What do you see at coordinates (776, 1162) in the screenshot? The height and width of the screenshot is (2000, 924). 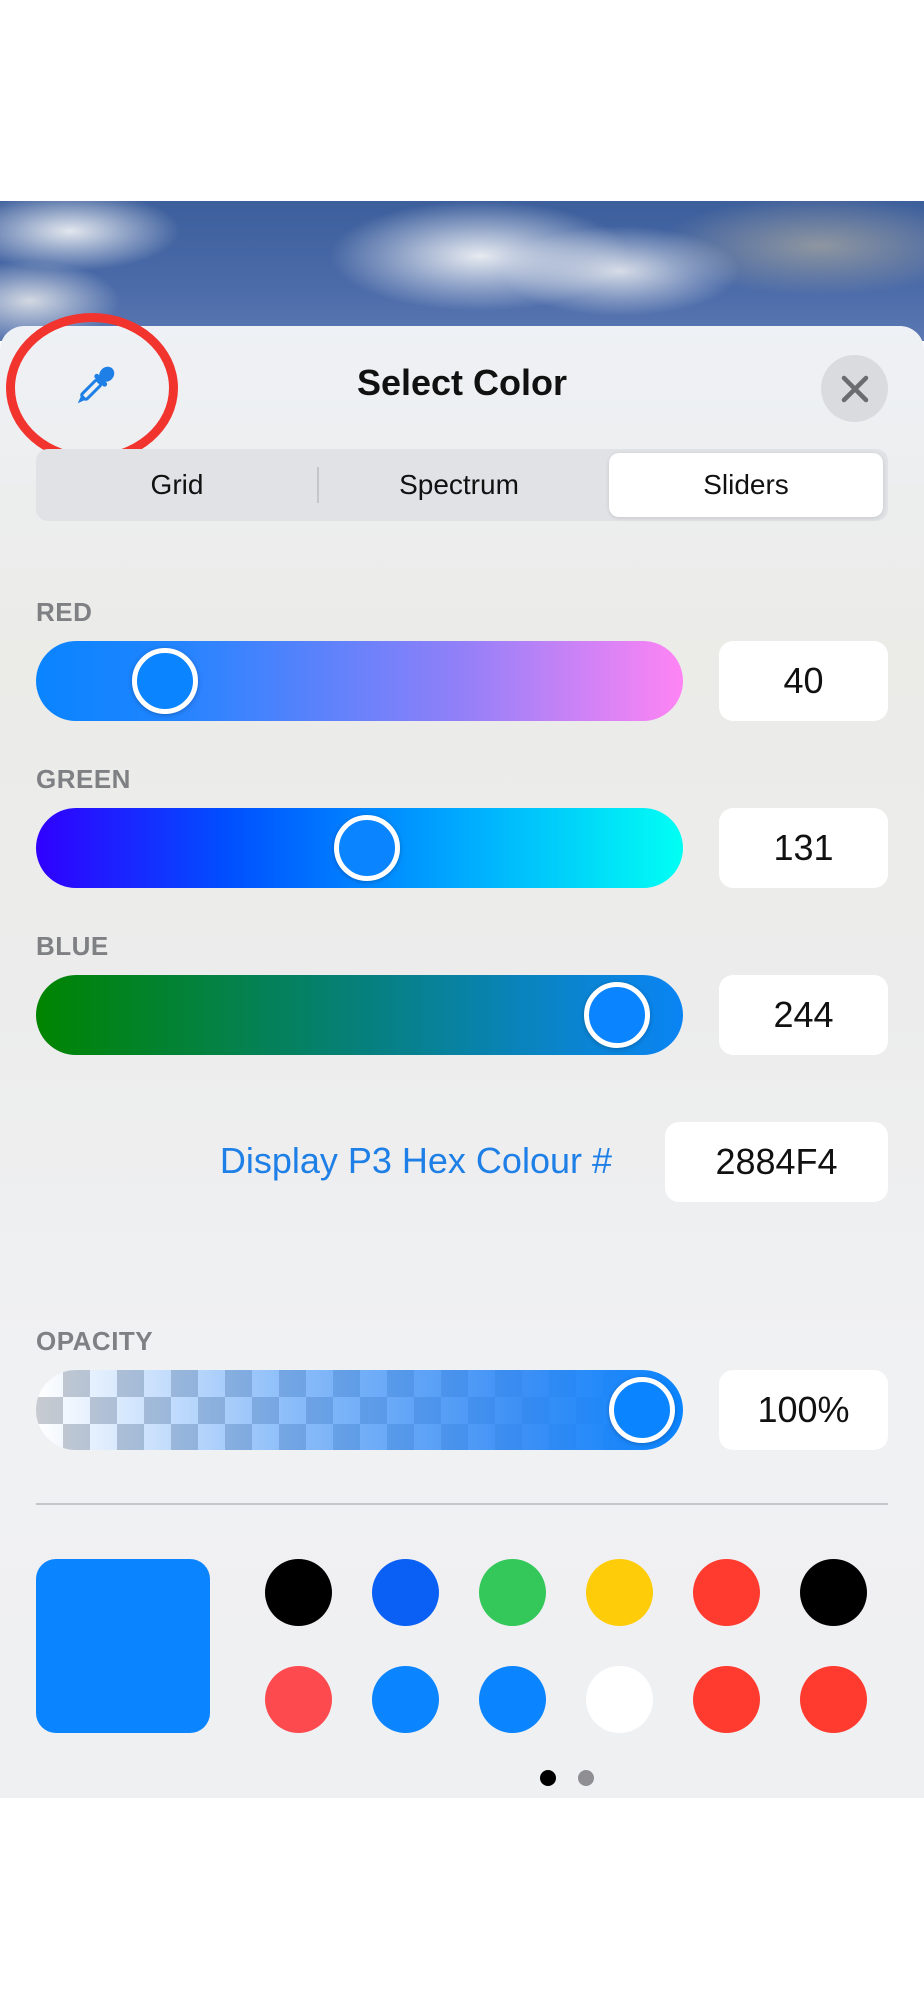 I see `hex-value-field: 2884F4` at bounding box center [776, 1162].